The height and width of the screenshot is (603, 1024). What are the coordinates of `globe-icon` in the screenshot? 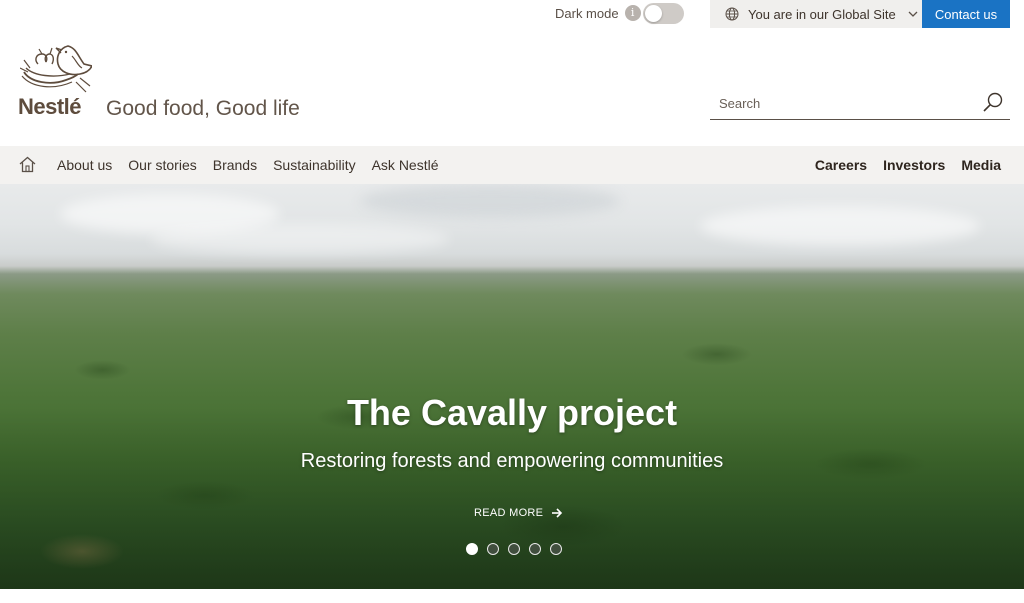 It's located at (732, 14).